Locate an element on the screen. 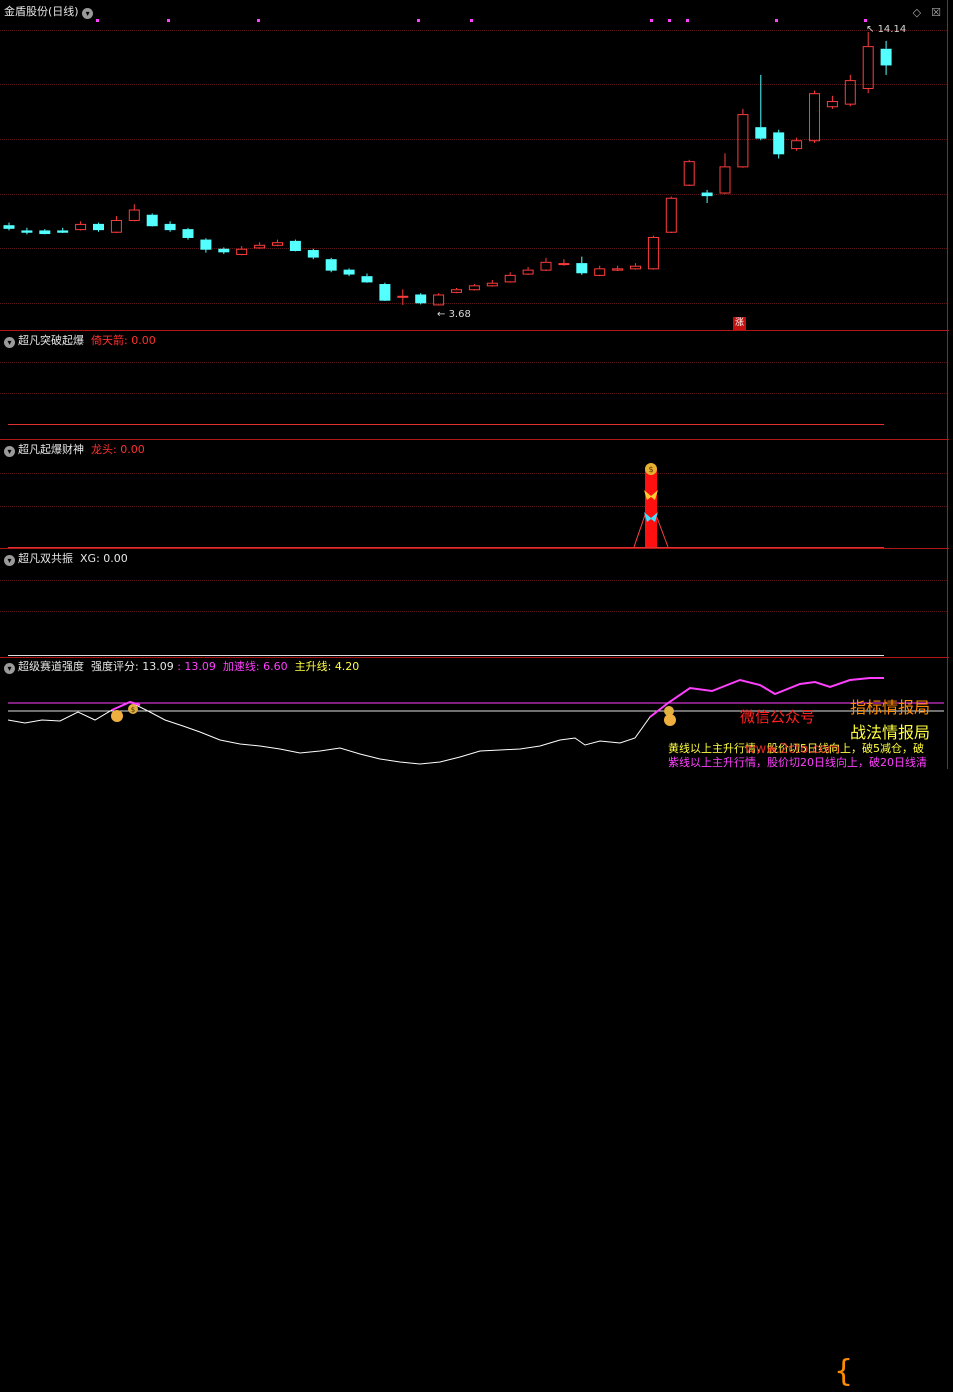  signal-graphic: $ is located at coordinates (651, 505).